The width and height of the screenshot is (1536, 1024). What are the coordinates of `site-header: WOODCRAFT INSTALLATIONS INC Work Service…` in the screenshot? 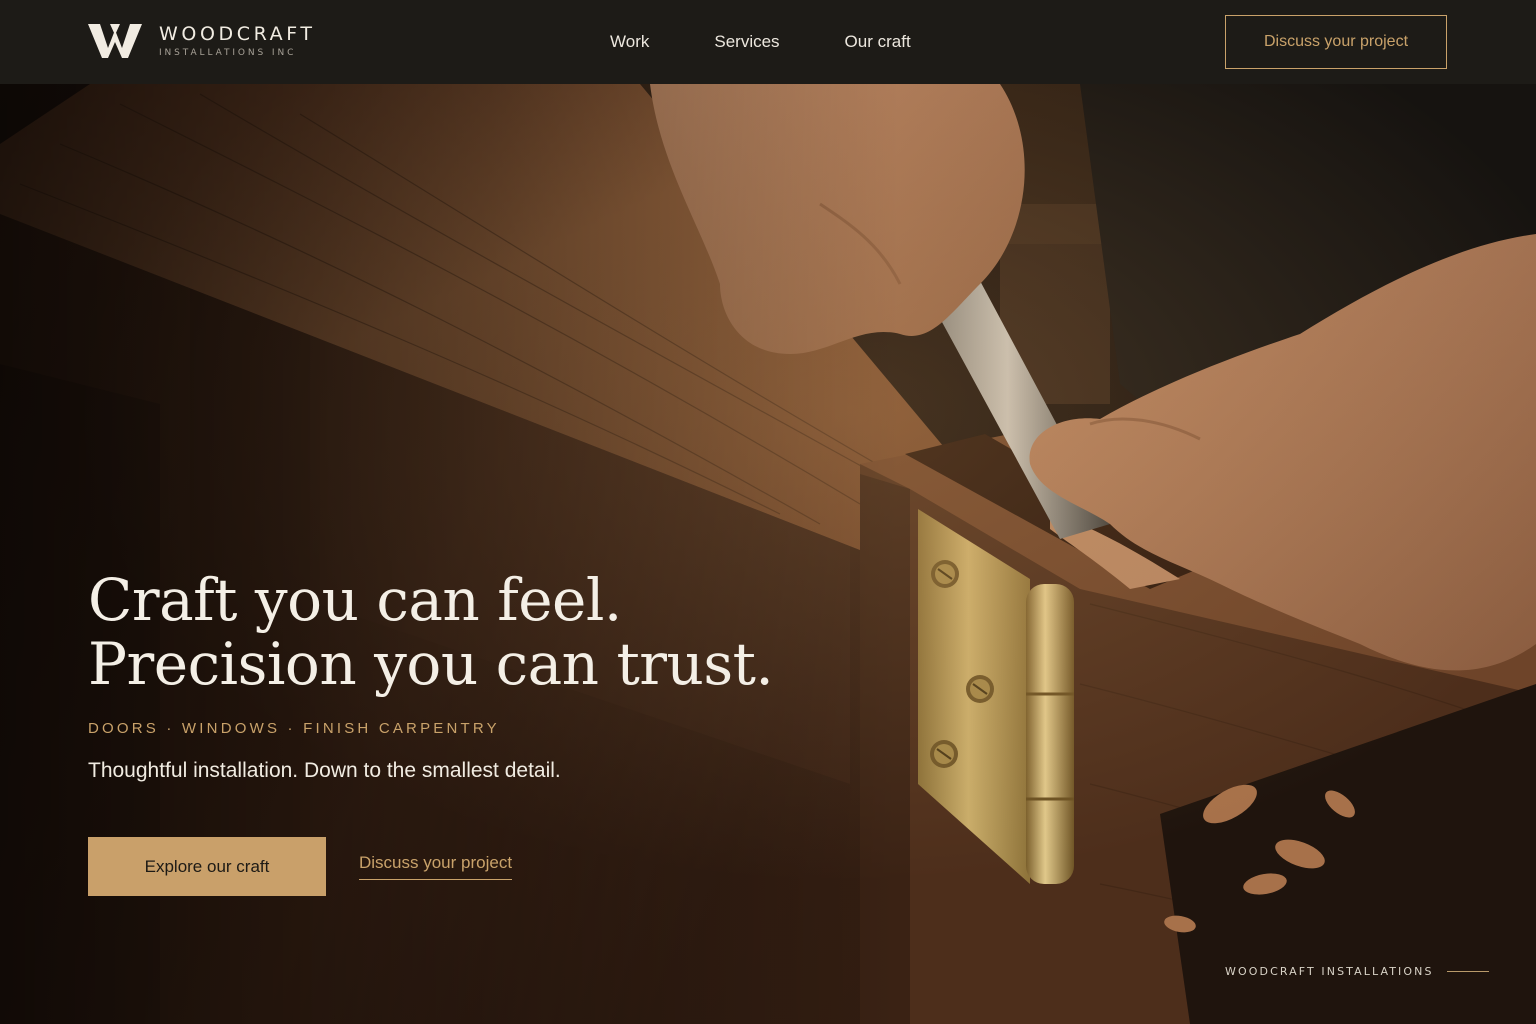 It's located at (768, 42).